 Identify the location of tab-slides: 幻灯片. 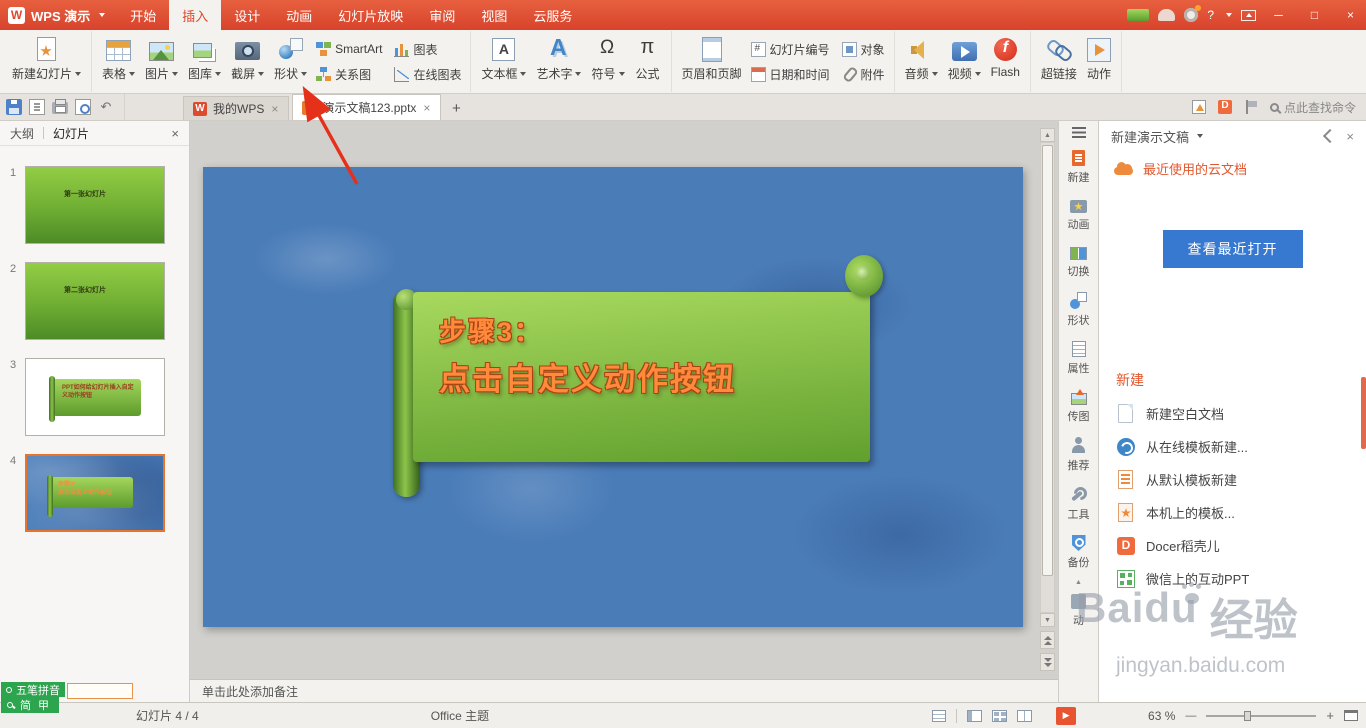
(71, 133).